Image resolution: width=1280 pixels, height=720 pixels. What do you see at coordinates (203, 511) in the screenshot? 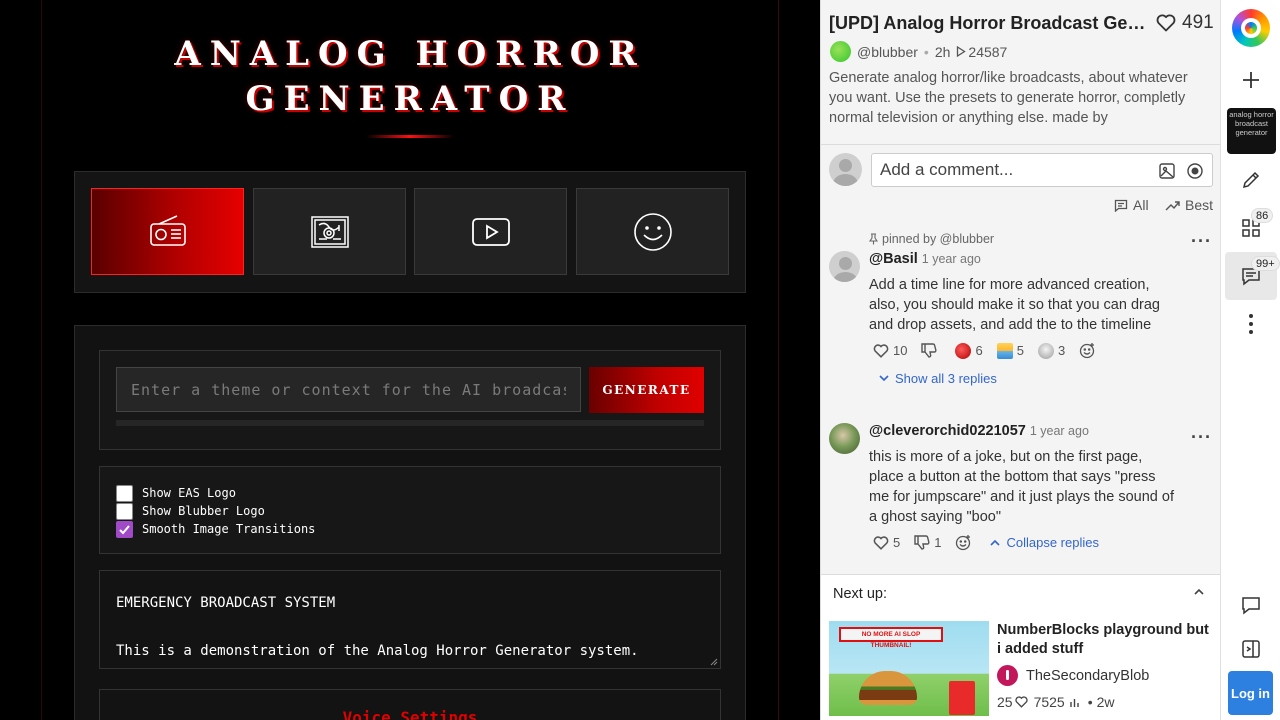
I see `blubber-logo-label: Show Blubber Logo` at bounding box center [203, 511].